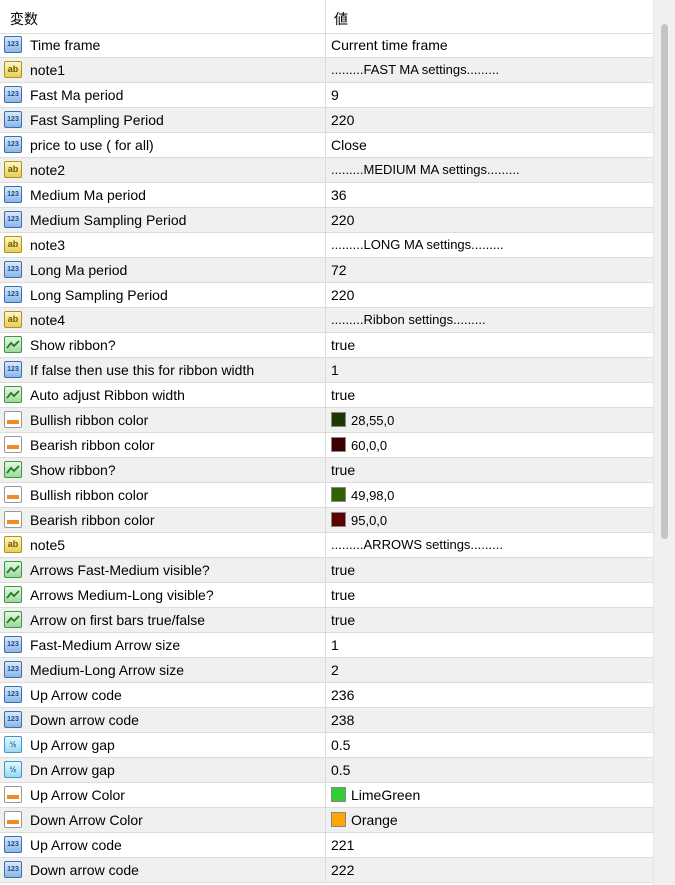 This screenshot has height=885, width=675. What do you see at coordinates (385, 795) in the screenshot?
I see `parameter-value: LimeGreen` at bounding box center [385, 795].